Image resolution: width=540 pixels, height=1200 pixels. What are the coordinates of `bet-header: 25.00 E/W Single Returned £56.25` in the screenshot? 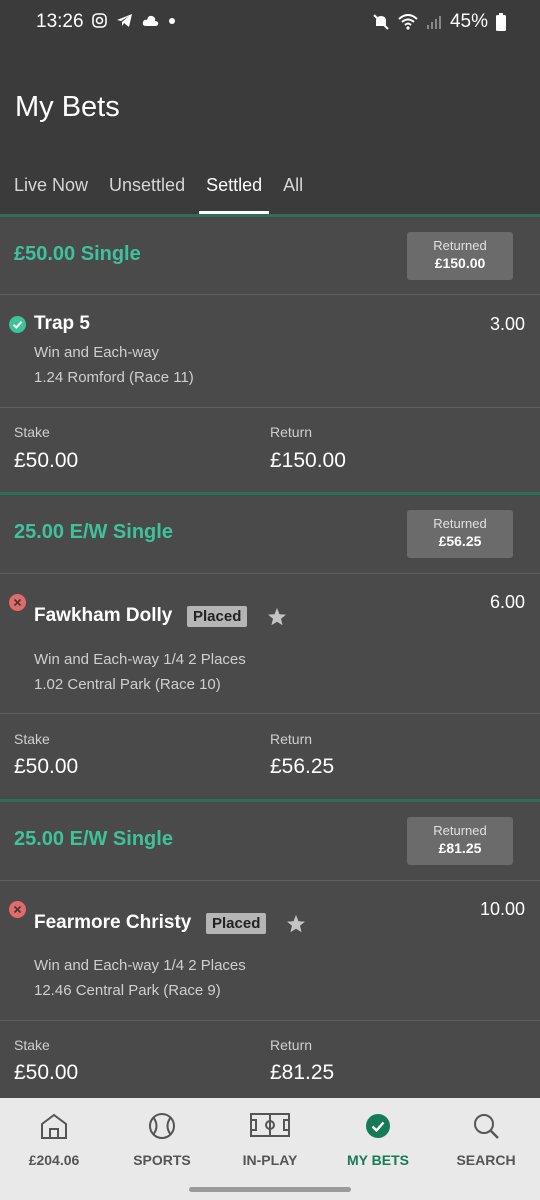 It's located at (270, 534).